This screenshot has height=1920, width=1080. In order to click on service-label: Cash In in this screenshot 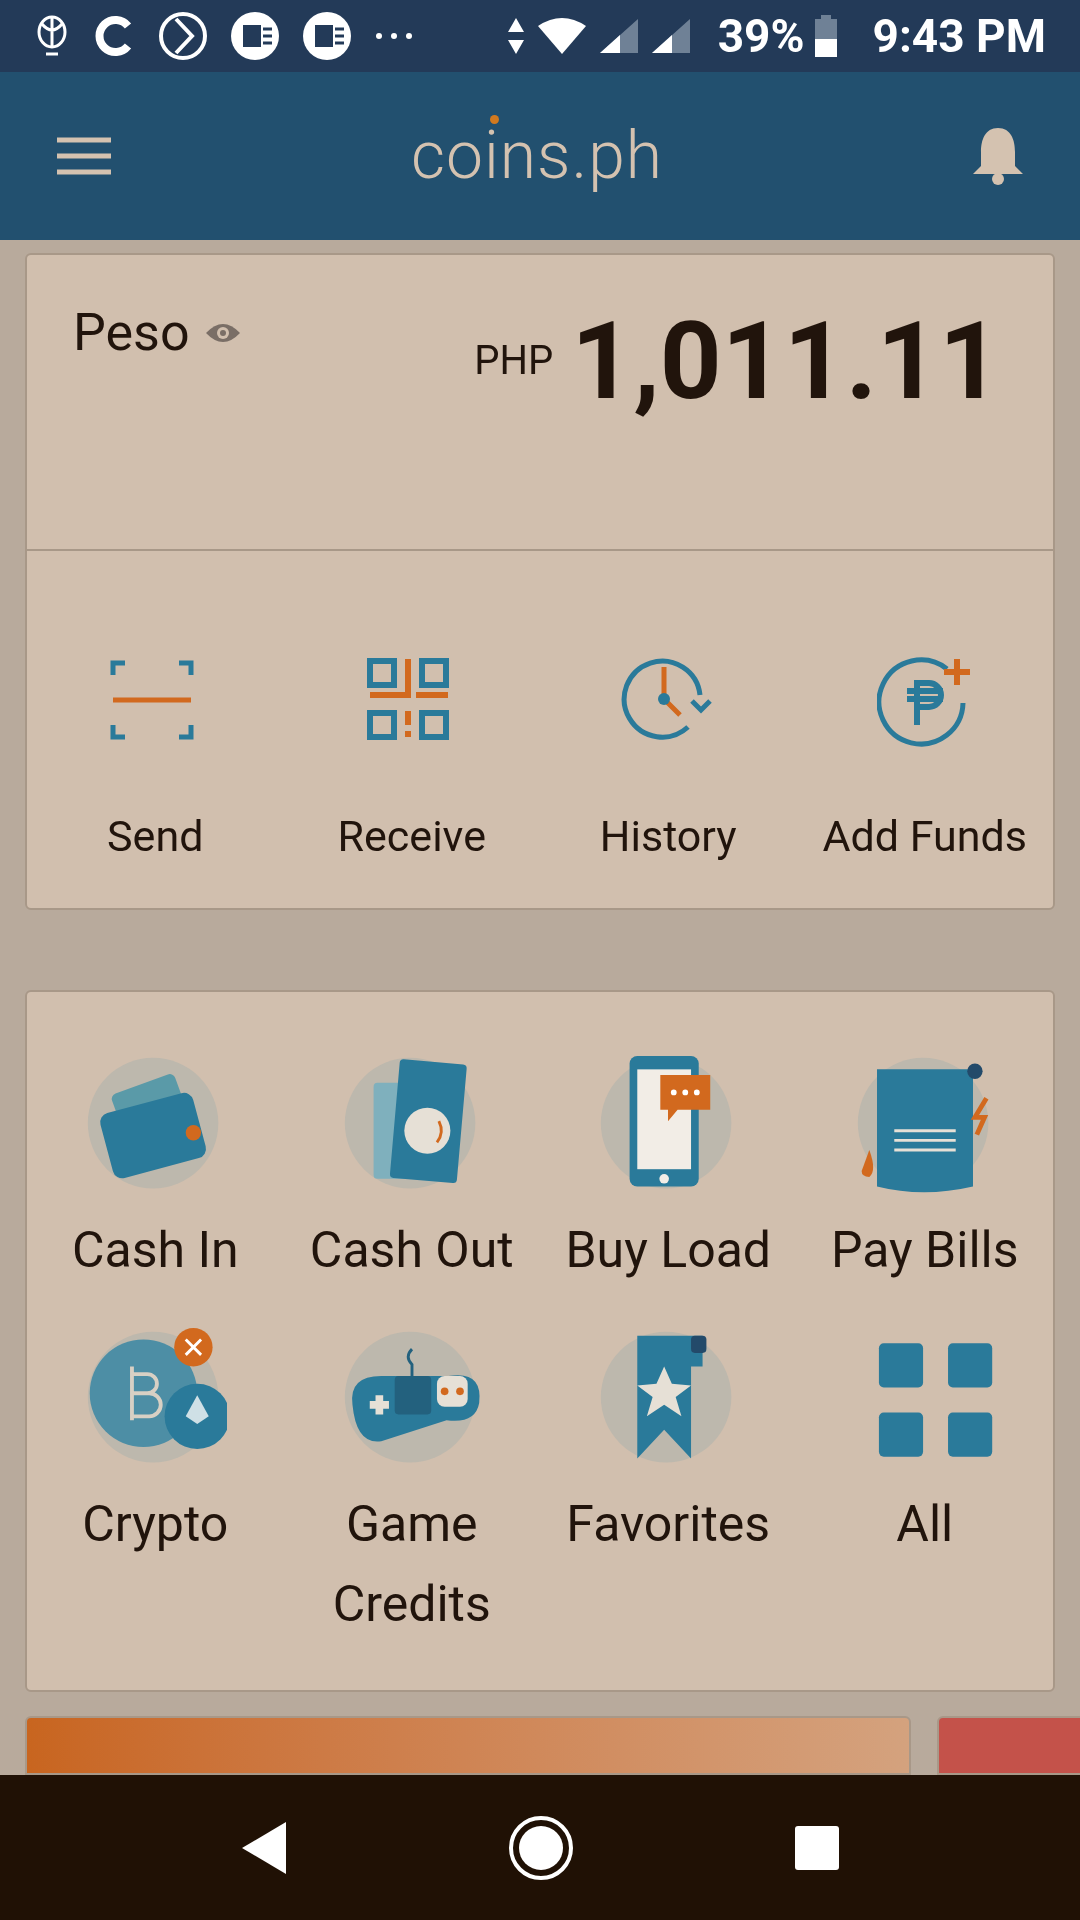, I will do `click(155, 1250)`.